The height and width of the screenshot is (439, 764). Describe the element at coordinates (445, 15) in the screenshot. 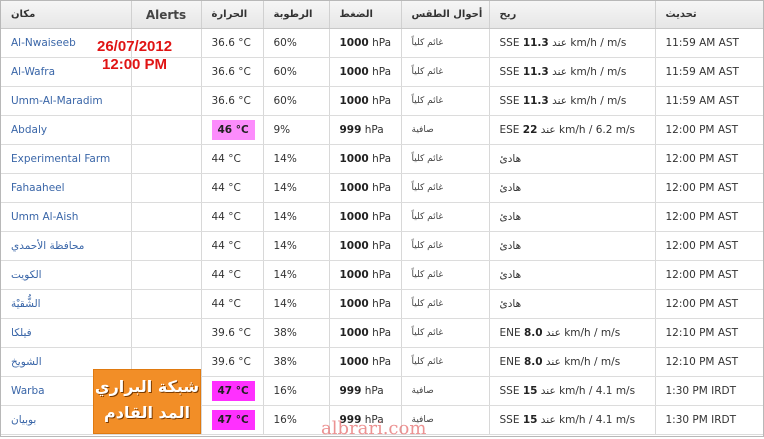

I see `header-conditions: أحوال الطقس` at that location.